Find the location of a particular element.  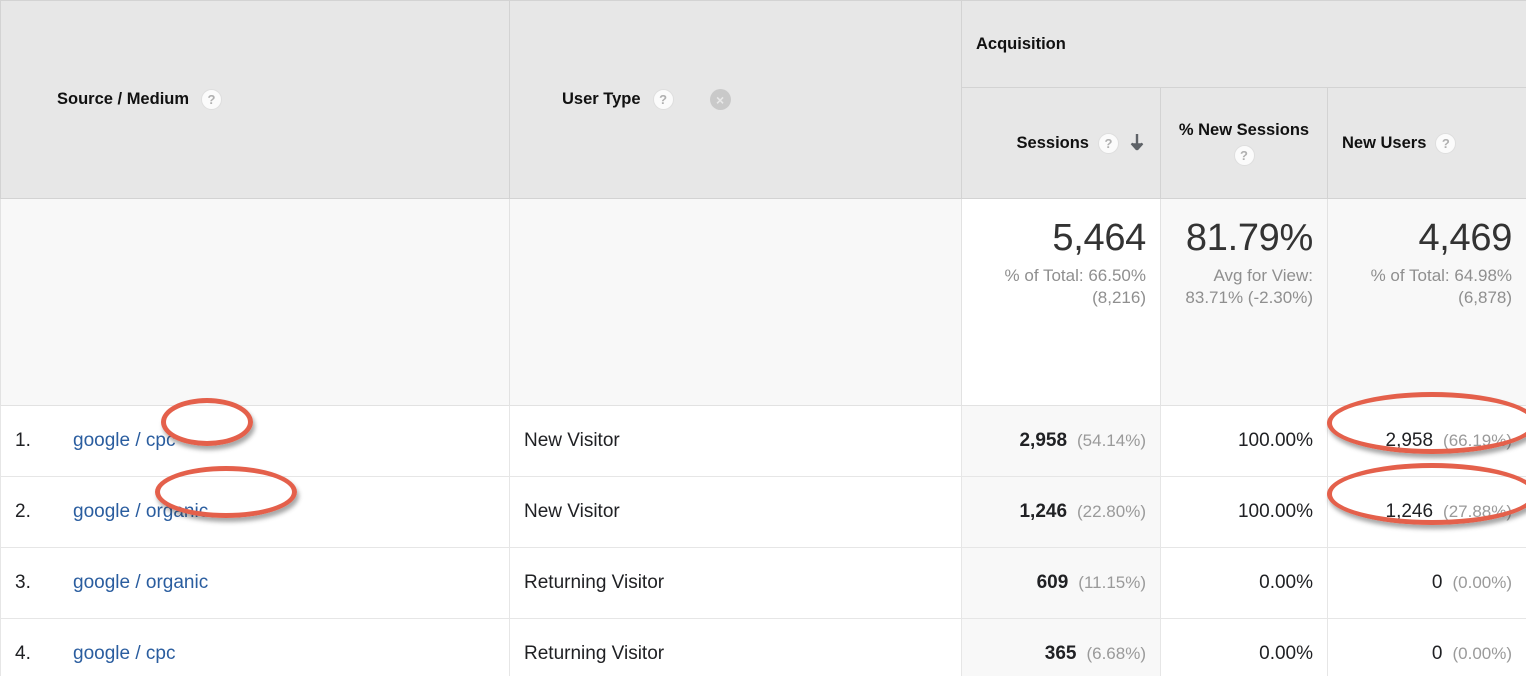

cell-source-medium: 2. google / organic is located at coordinates (255, 512).